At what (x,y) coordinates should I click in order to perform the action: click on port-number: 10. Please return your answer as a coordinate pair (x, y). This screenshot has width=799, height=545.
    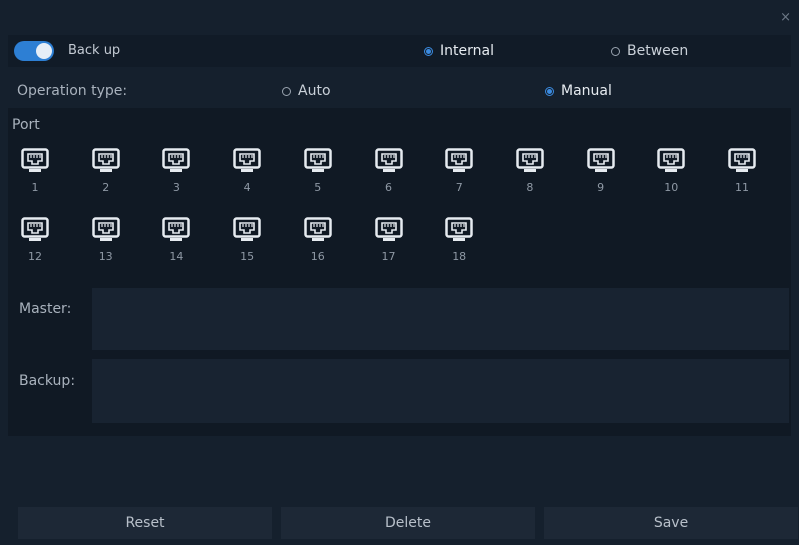
    Looking at the image, I should click on (671, 187).